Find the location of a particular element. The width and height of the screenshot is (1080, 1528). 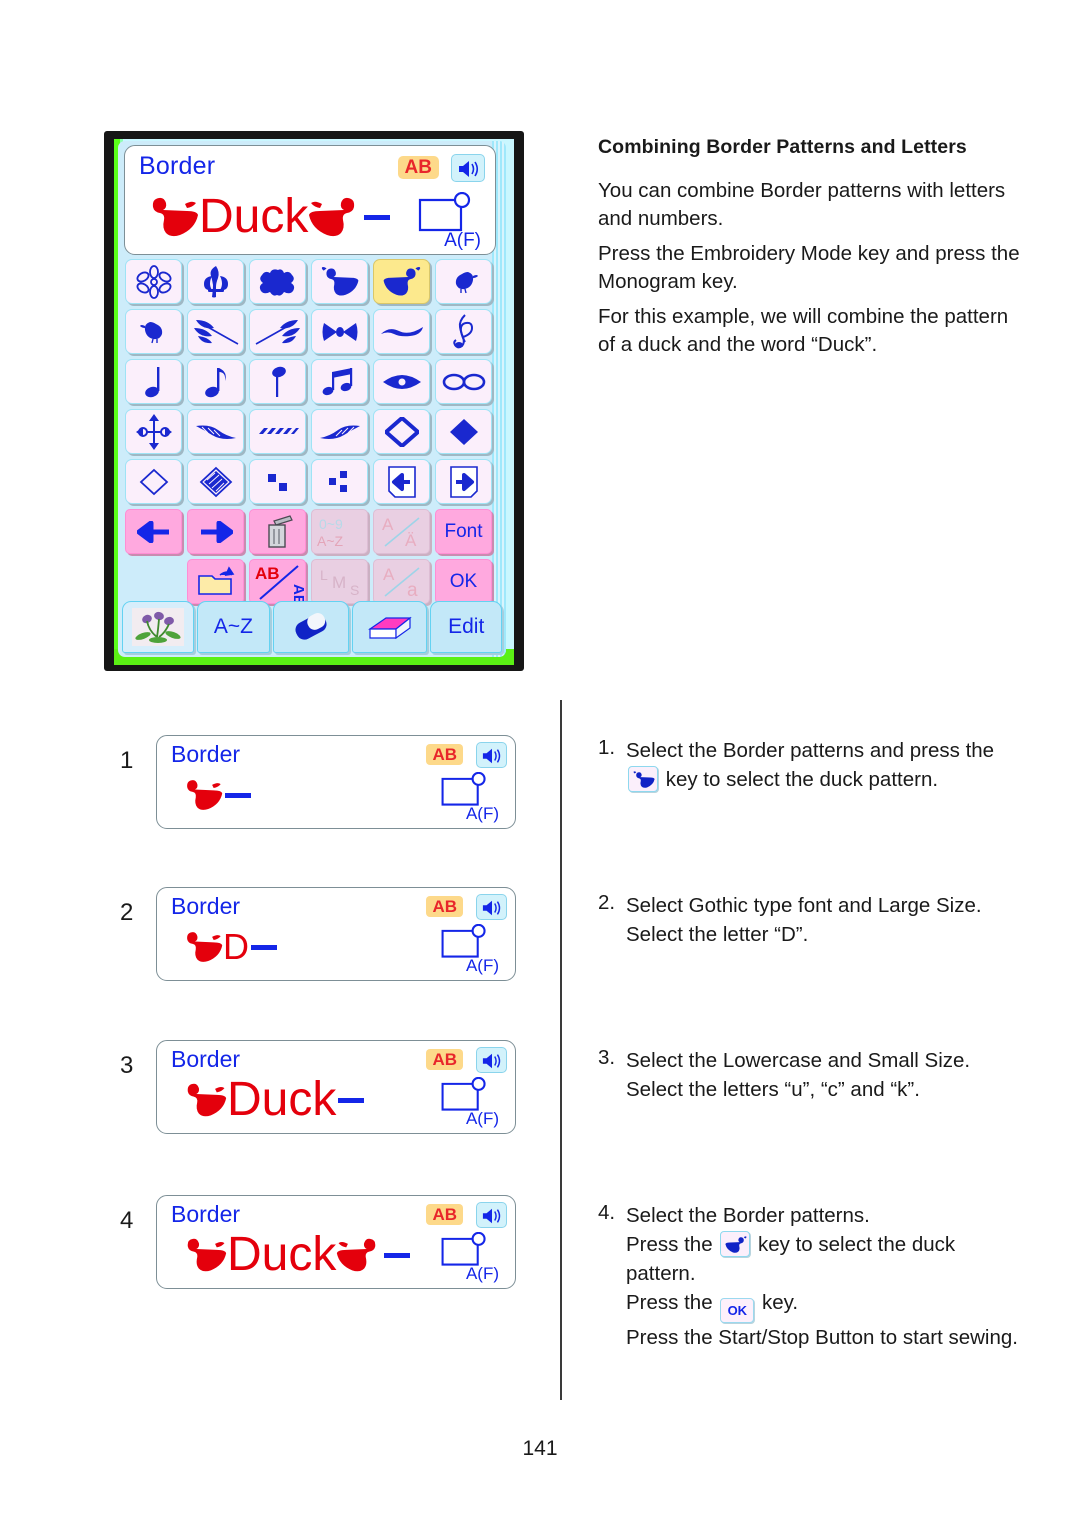

eraser-icon is located at coordinates (311, 626).